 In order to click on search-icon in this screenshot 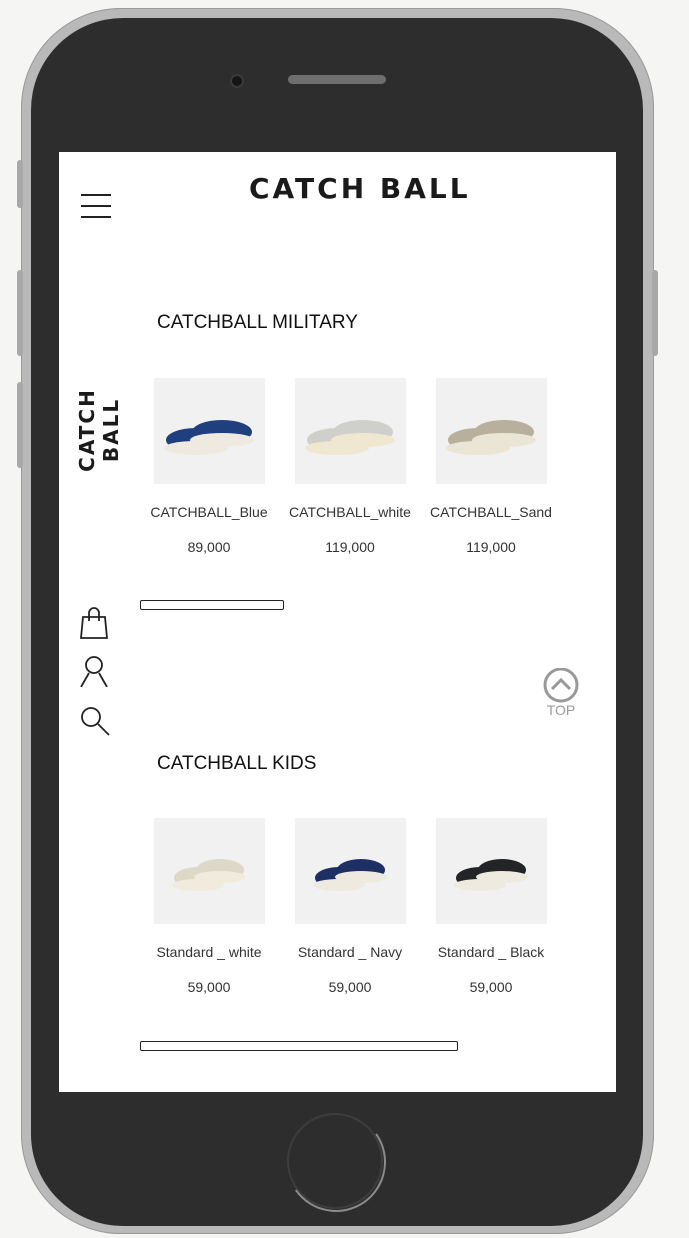, I will do `click(95, 721)`.